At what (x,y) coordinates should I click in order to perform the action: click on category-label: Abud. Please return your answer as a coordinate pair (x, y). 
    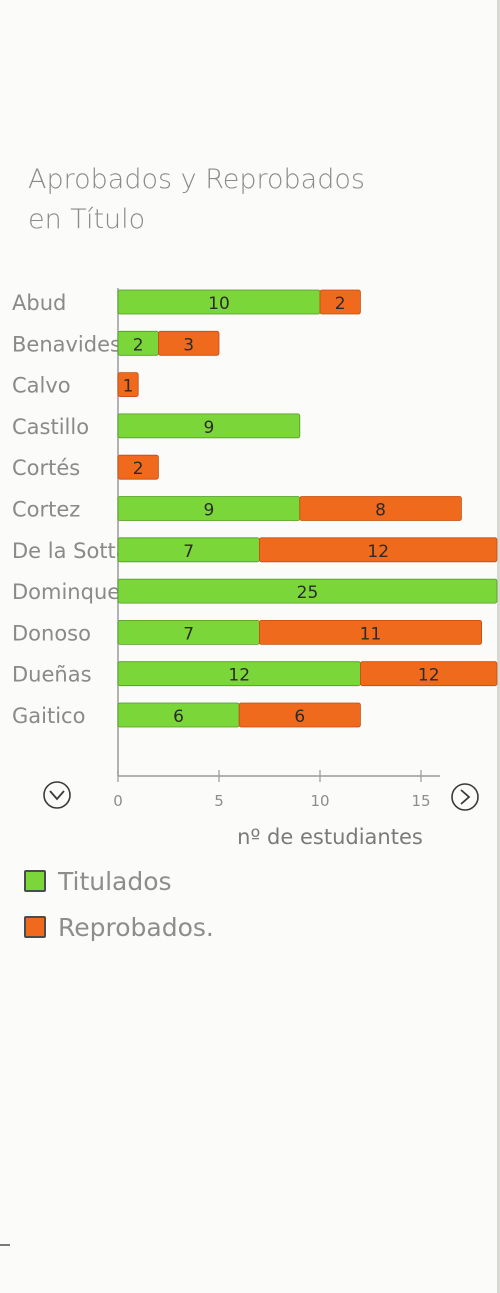
    Looking at the image, I should click on (39, 303).